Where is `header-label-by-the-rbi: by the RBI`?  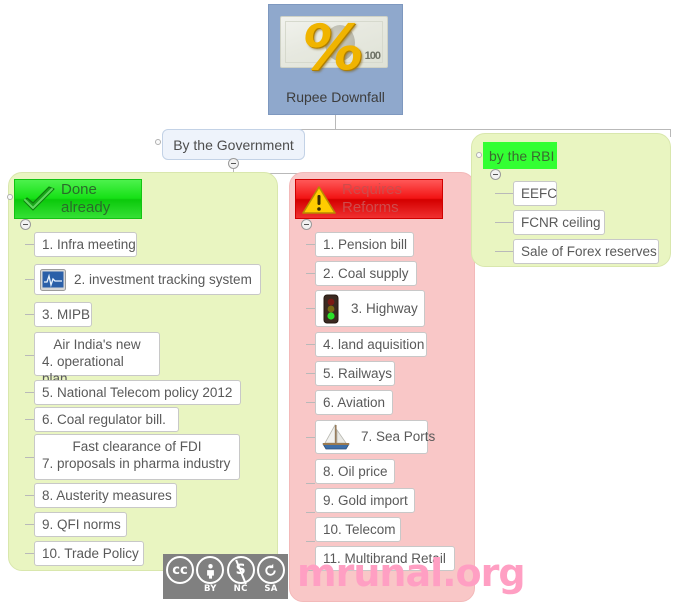 header-label-by-the-rbi: by the RBI is located at coordinates (522, 155).